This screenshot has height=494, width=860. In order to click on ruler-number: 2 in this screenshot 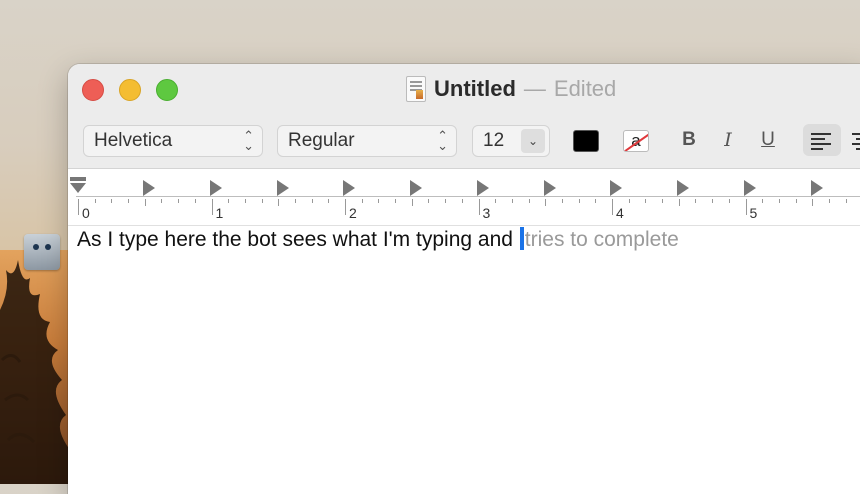, I will do `click(353, 213)`.